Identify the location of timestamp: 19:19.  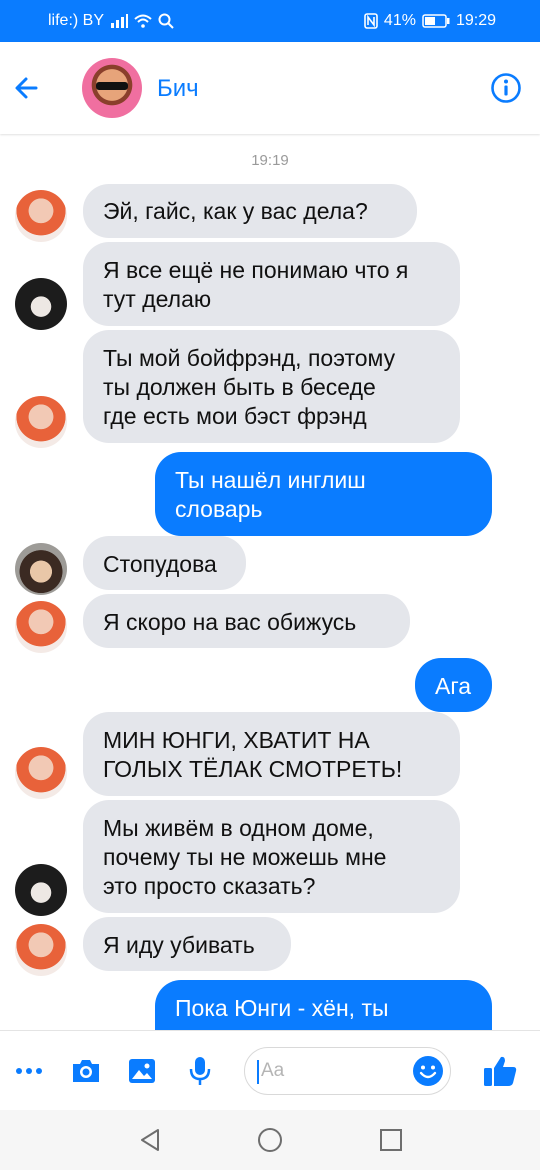
(270, 160).